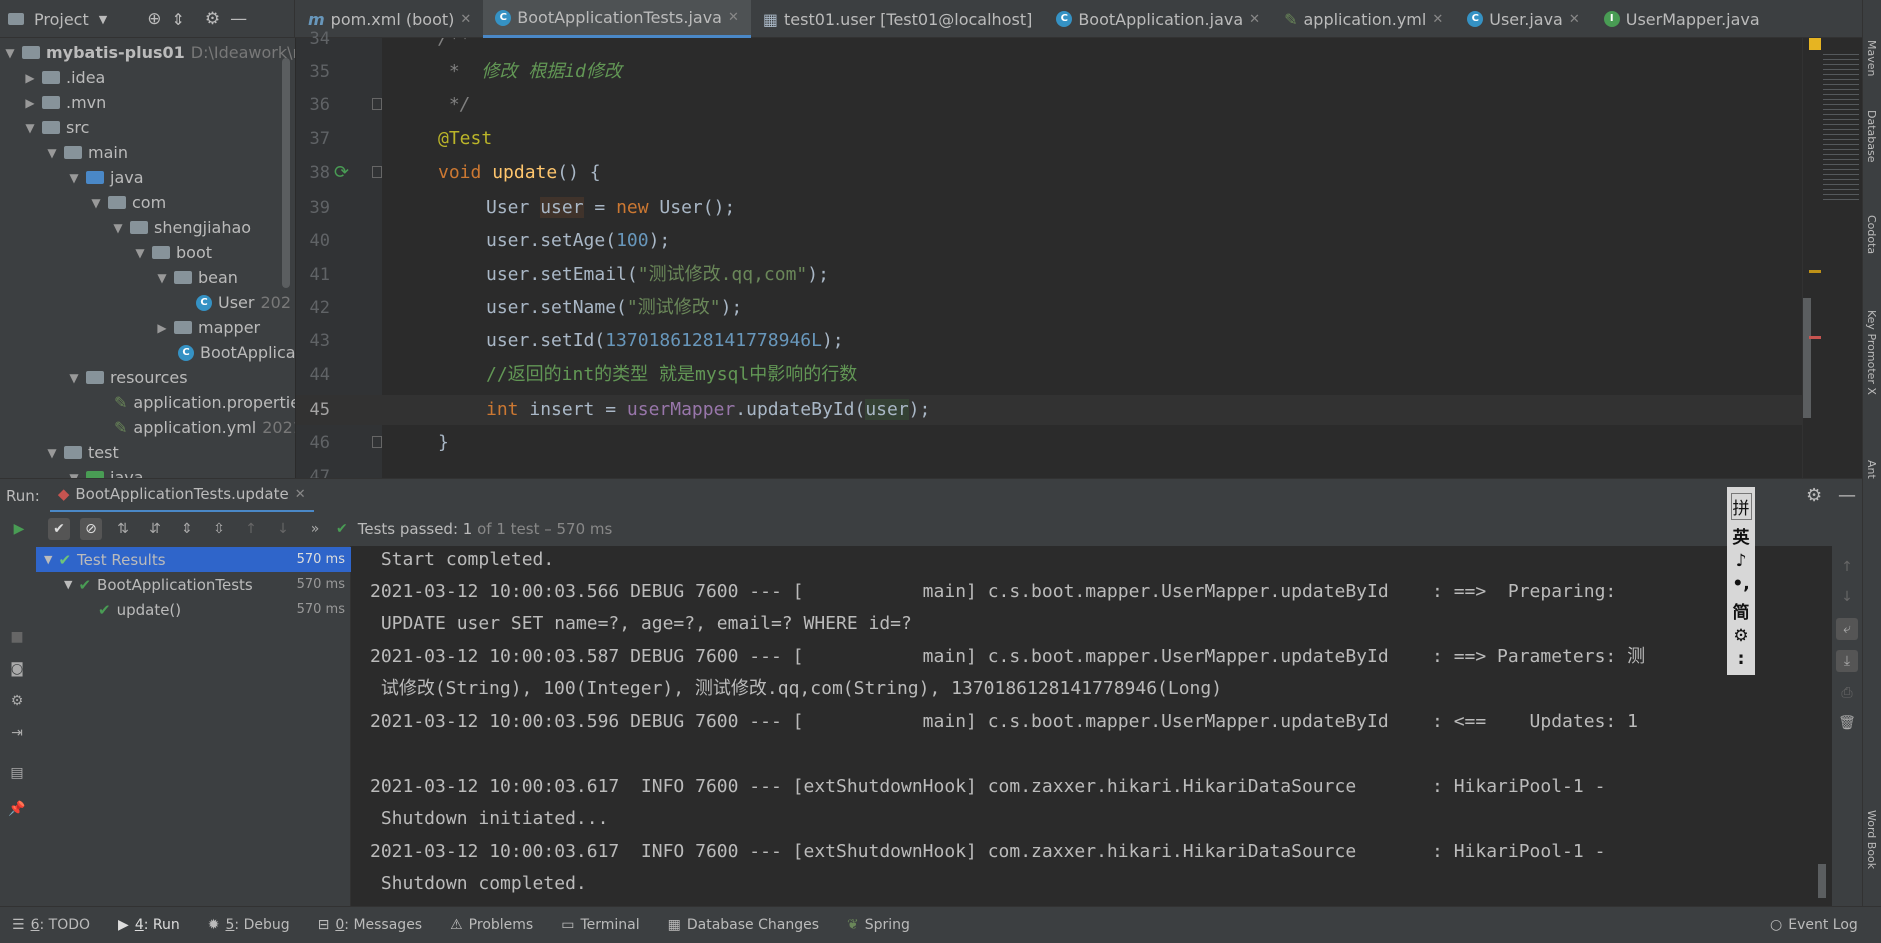  Describe the element at coordinates (193, 559) in the screenshot. I see `test-results-root: ▼ ✔ Test Results 570 ms` at that location.